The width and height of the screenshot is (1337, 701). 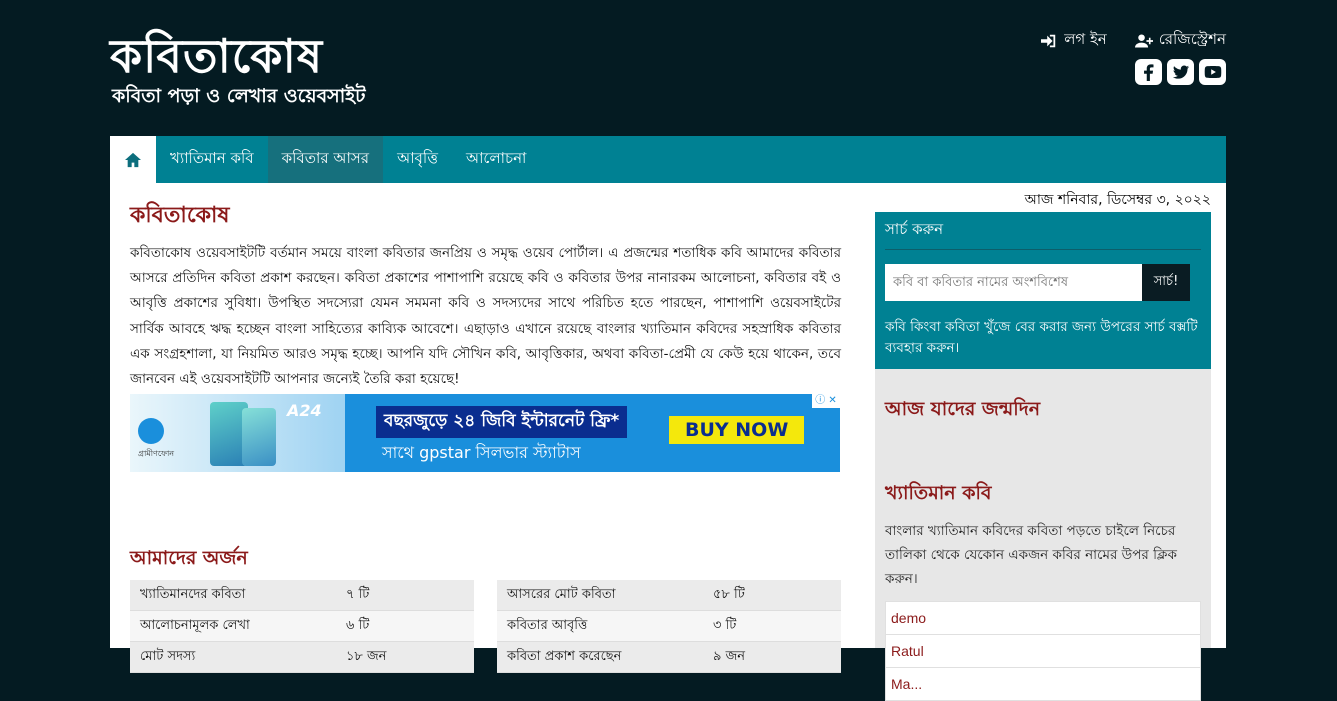 I want to click on table-row: আলোচনামূলক লেখা ৬ টি, so click(x=302, y=626).